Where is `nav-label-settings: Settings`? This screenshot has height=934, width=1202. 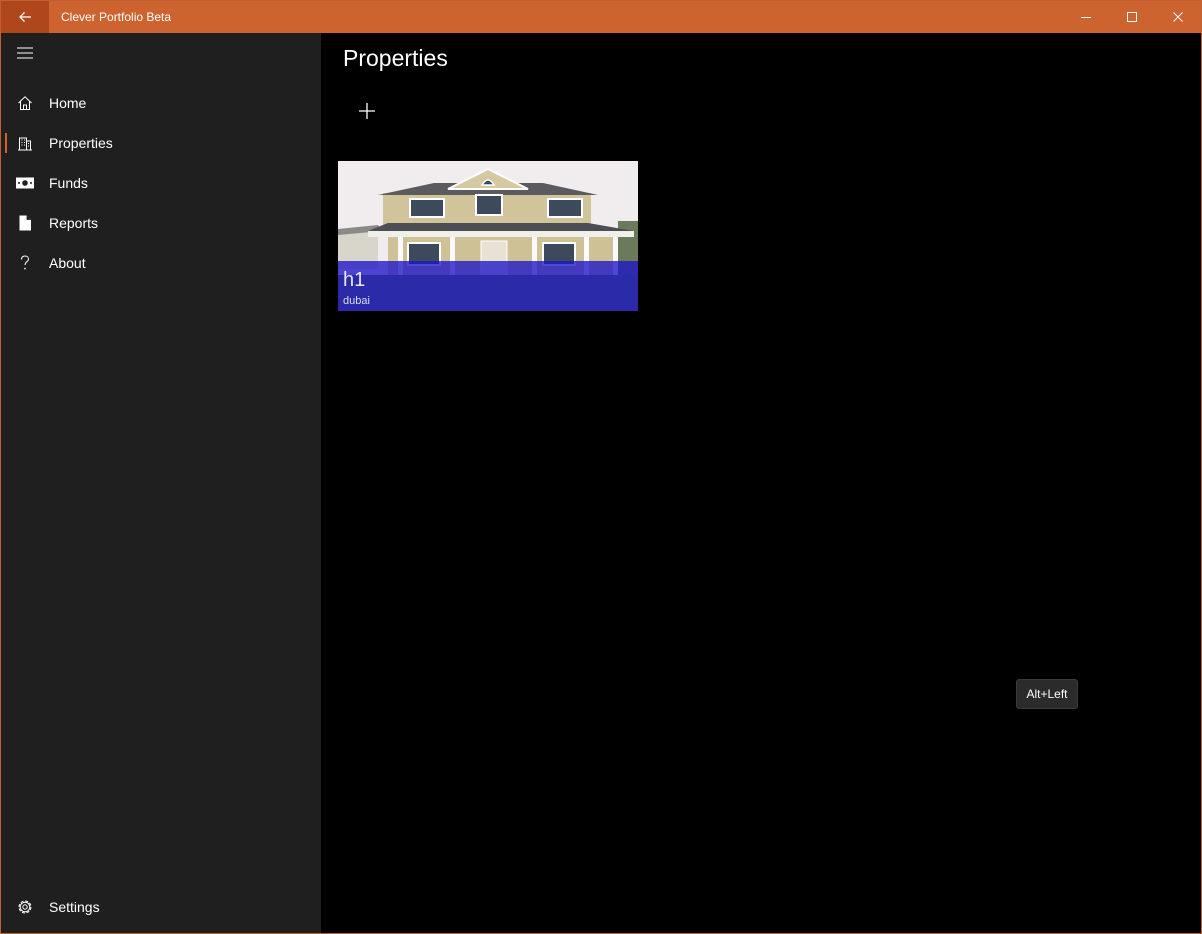
nav-label-settings: Settings is located at coordinates (74, 907).